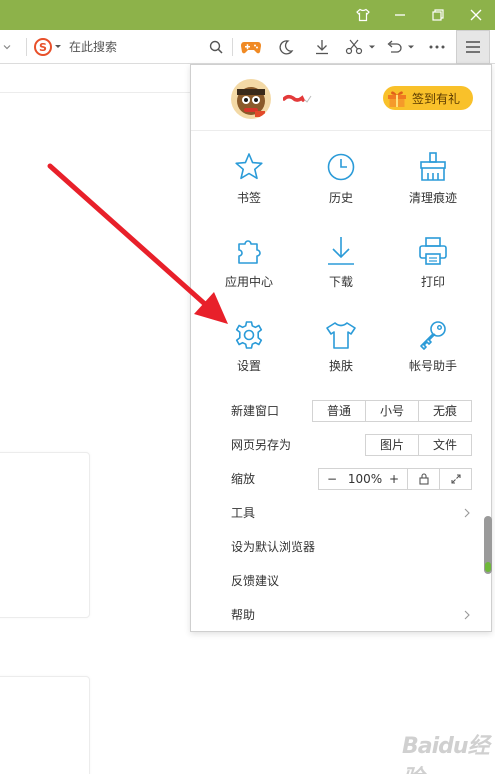 This screenshot has height=774, width=495. I want to click on account-assistant-label: 帐号助手, so click(432, 366).